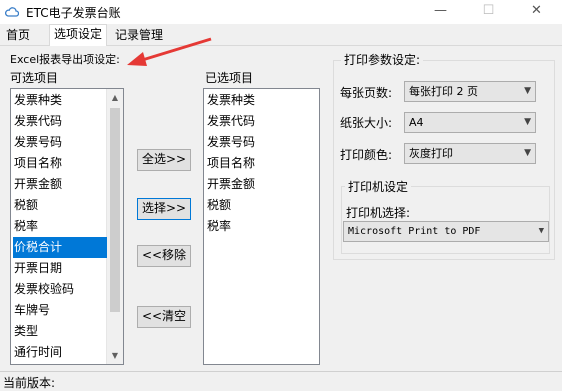 The image size is (562, 391). I want to click on tab-records: 记录管理, so click(139, 36).